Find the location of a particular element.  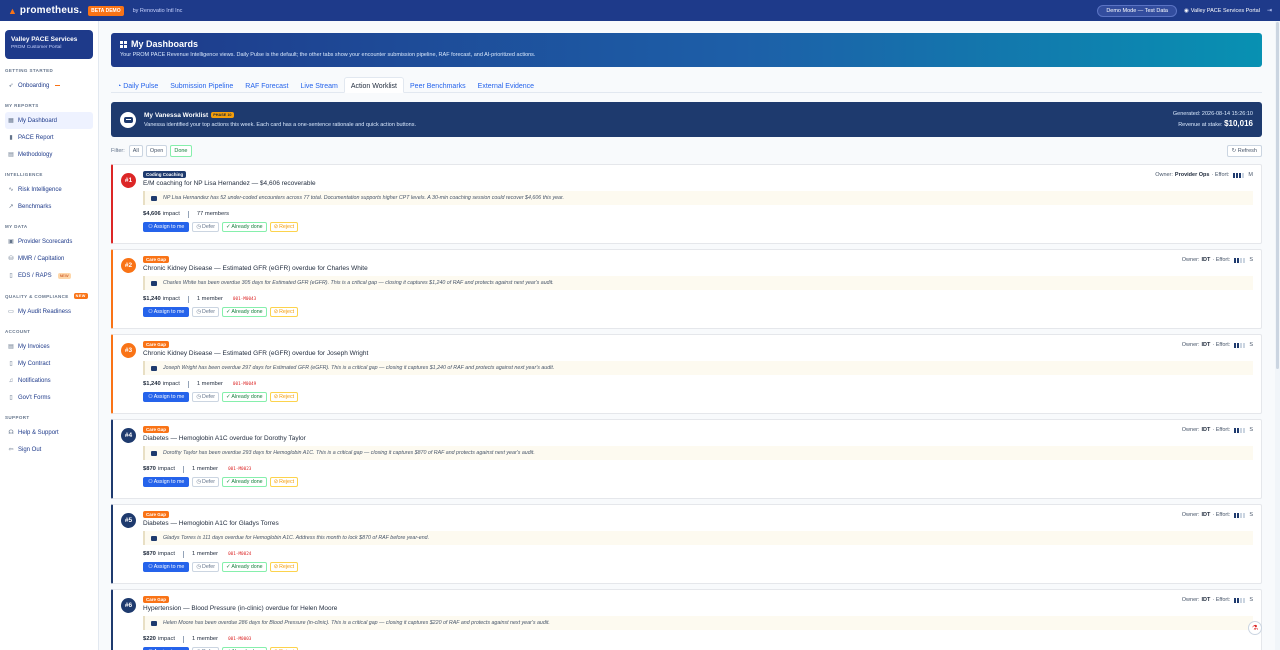

refresh-button: ↻ Refresh is located at coordinates (1244, 150).